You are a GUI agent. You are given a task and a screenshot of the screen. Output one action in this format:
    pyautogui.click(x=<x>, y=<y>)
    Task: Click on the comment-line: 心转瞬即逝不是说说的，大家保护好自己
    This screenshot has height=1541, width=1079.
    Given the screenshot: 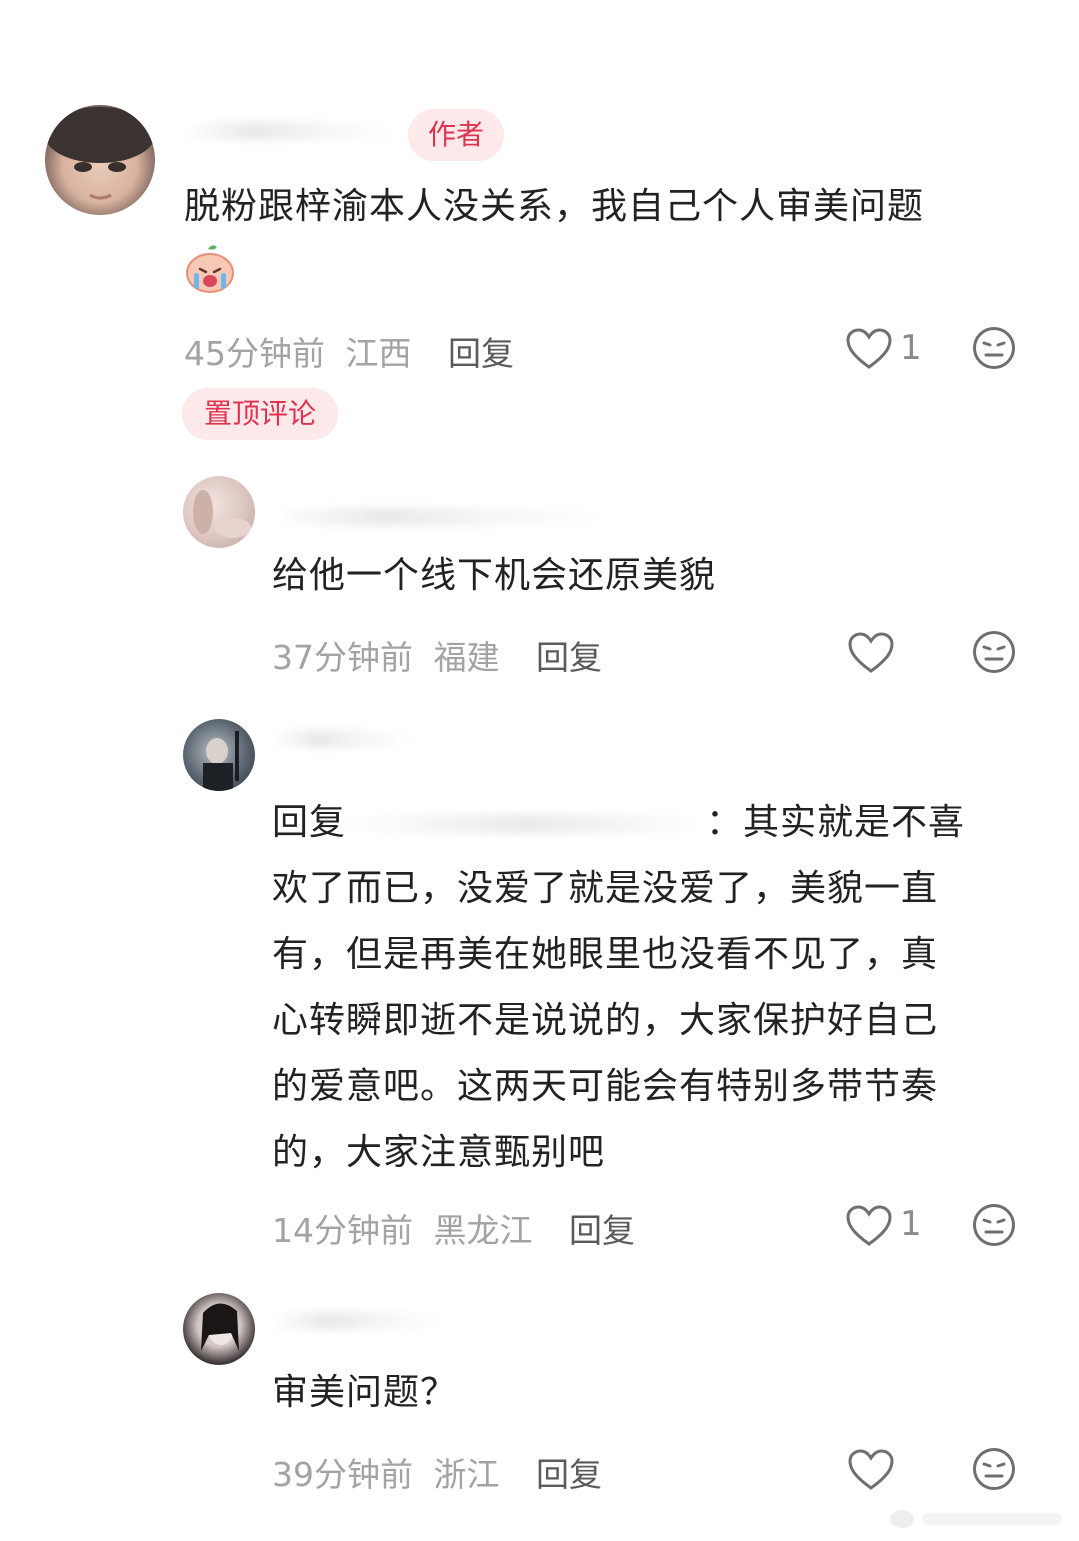 What is the action you would take?
    pyautogui.click(x=605, y=1020)
    